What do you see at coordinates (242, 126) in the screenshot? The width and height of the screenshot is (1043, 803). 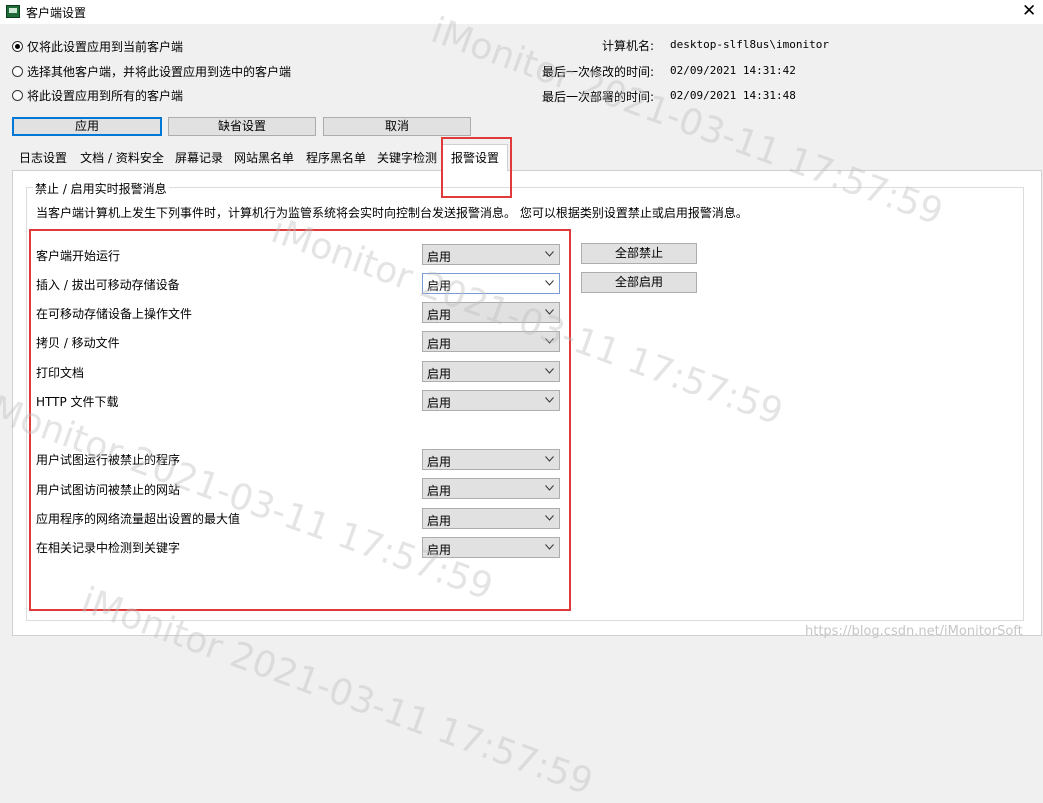 I see `defaults-button: 缺省设置` at bounding box center [242, 126].